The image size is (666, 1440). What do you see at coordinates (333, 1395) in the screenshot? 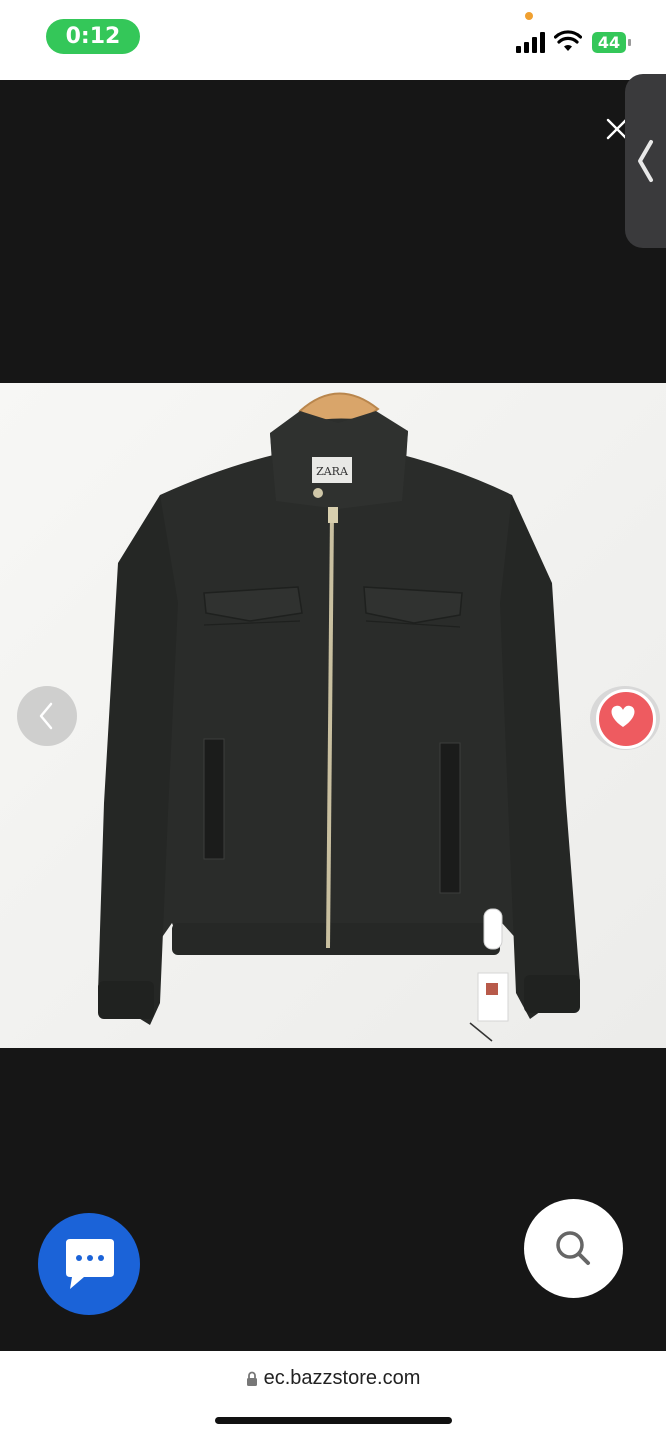
I see `browser-address-bar: ec.bazzstore.com` at bounding box center [333, 1395].